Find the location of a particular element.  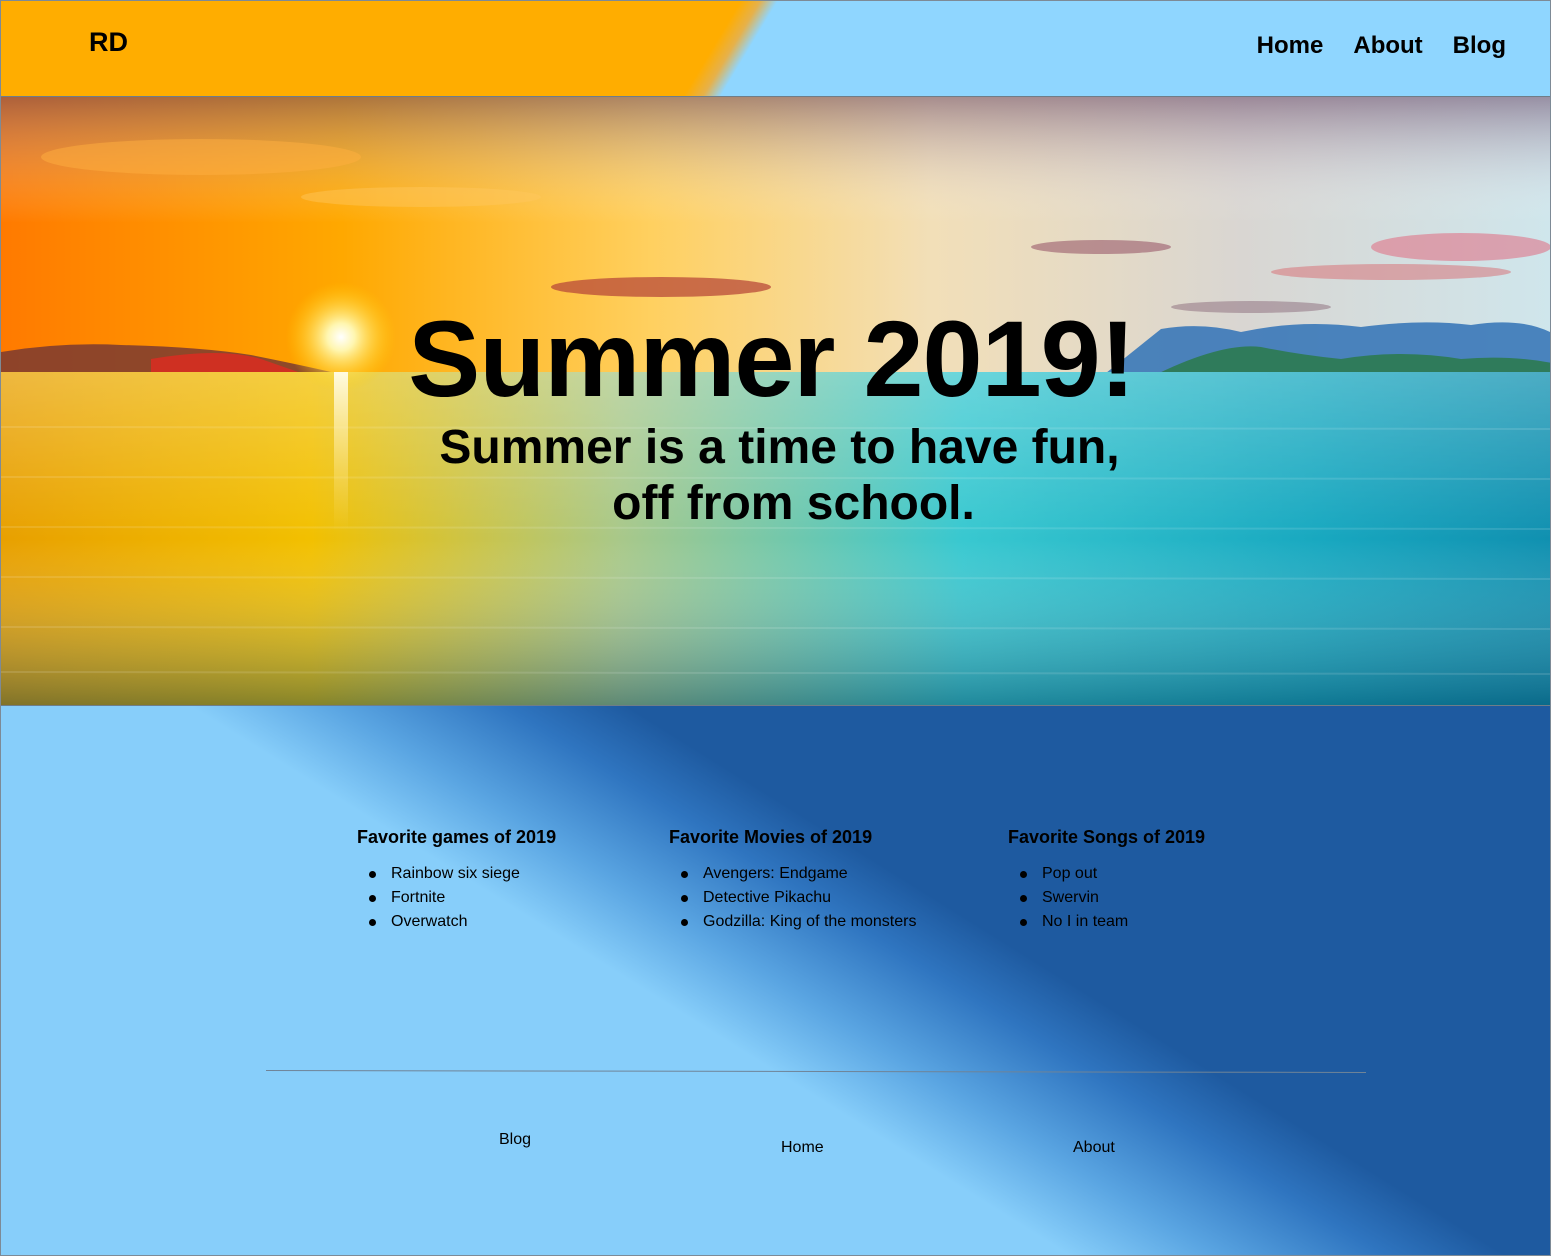

site-header: RD Home About Blog is located at coordinates (775, 49).